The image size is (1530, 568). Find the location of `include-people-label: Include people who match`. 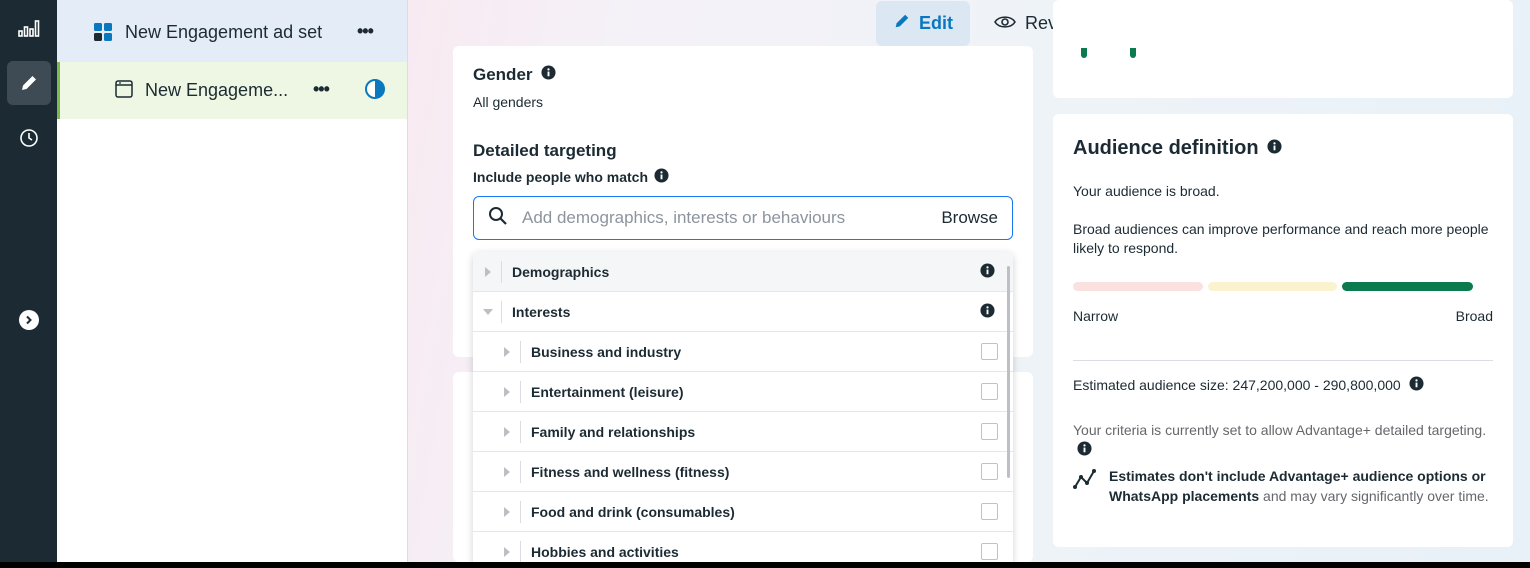

include-people-label: Include people who match is located at coordinates (571, 177).